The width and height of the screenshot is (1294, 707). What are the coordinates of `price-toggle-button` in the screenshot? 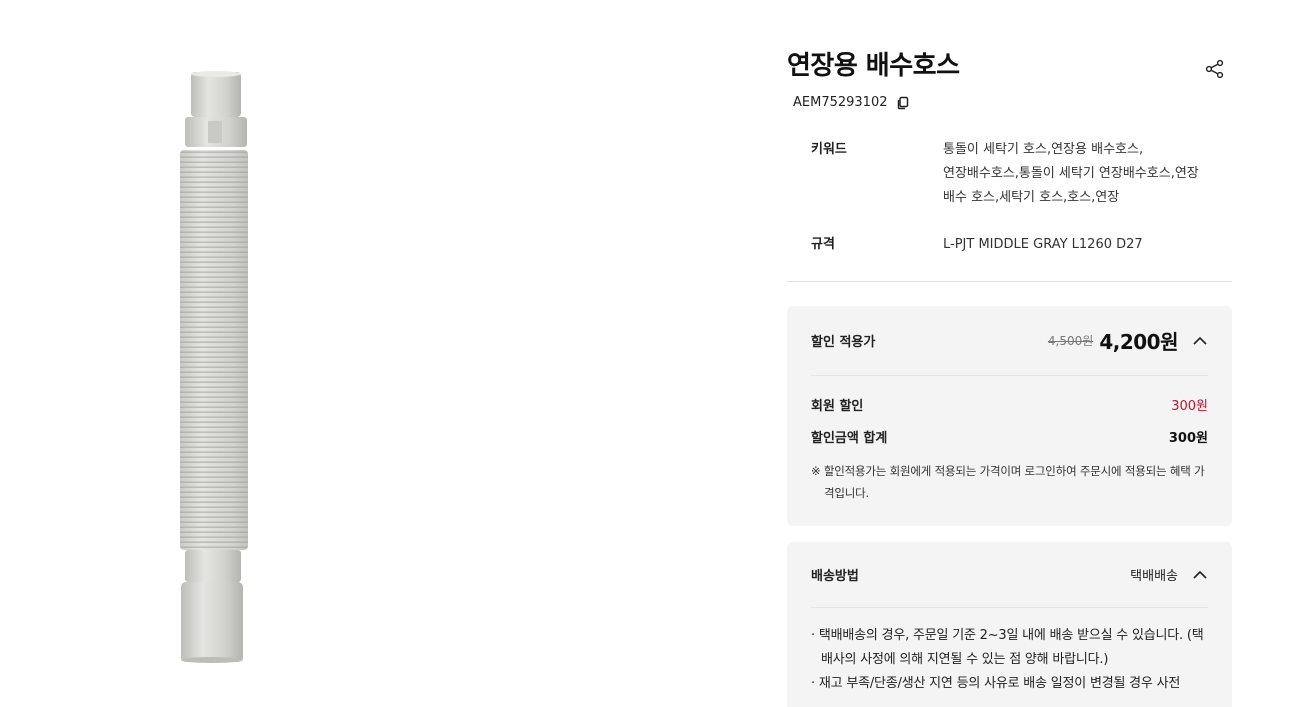 It's located at (1200, 341).